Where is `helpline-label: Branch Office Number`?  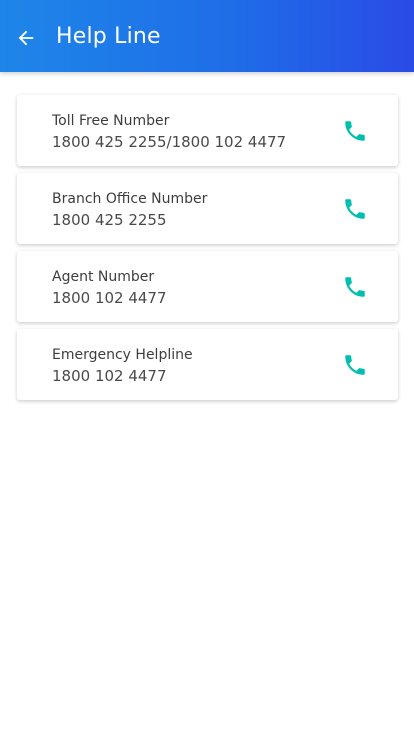 helpline-label: Branch Office Number is located at coordinates (130, 199).